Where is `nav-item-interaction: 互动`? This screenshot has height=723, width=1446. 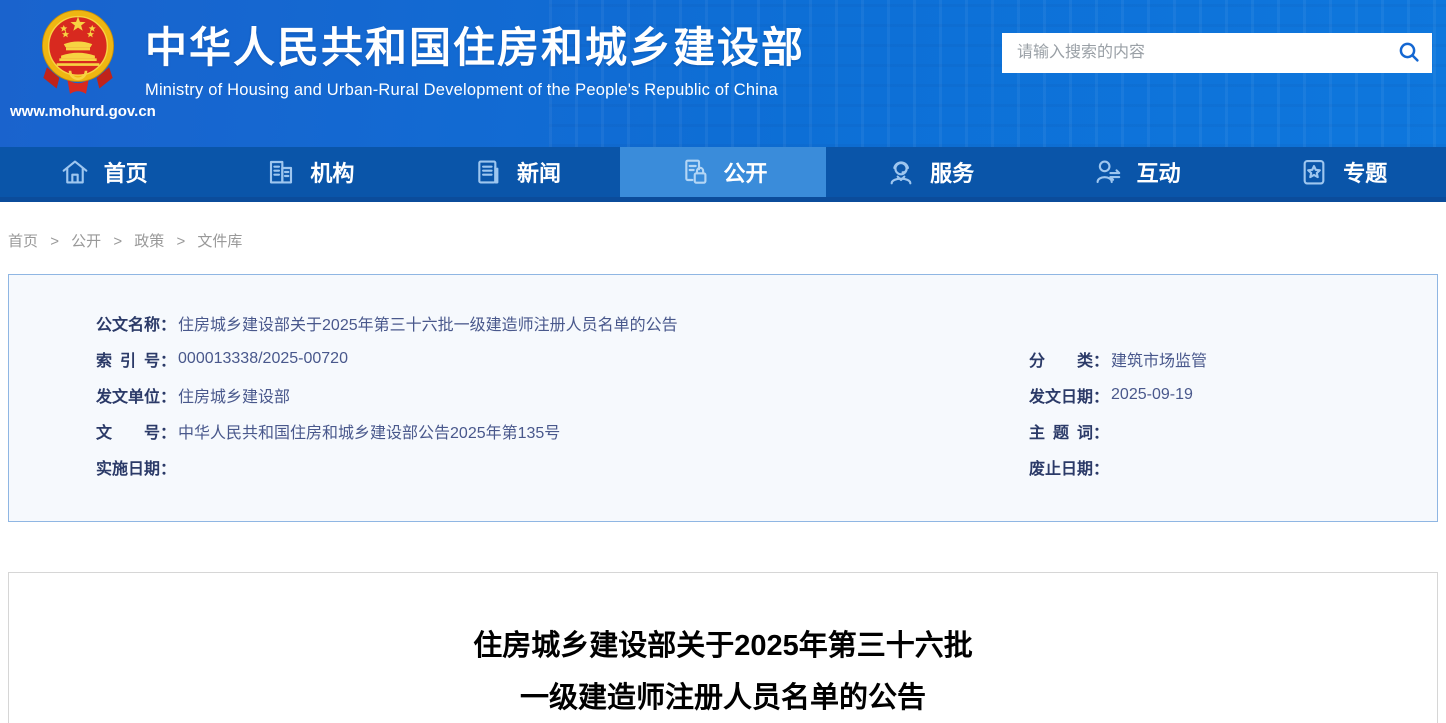
nav-item-interaction: 互动 is located at coordinates (1136, 172).